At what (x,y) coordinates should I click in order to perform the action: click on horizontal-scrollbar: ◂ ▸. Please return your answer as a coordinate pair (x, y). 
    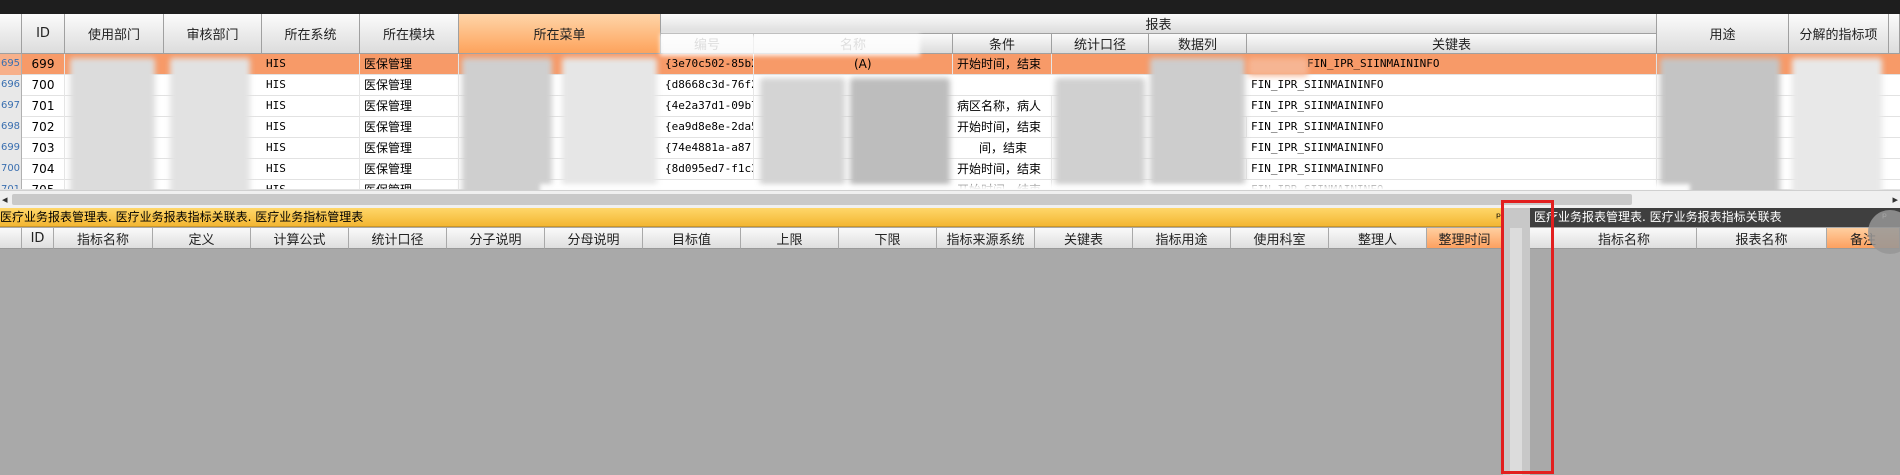
    Looking at the image, I should click on (950, 199).